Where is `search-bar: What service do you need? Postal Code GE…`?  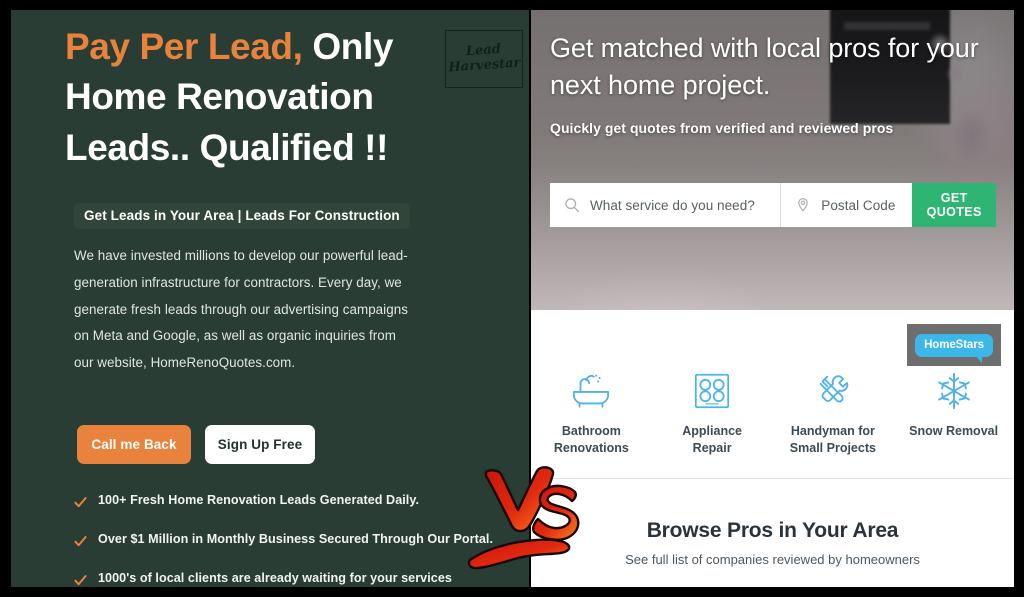 search-bar: What service do you need? Postal Code GE… is located at coordinates (773, 205).